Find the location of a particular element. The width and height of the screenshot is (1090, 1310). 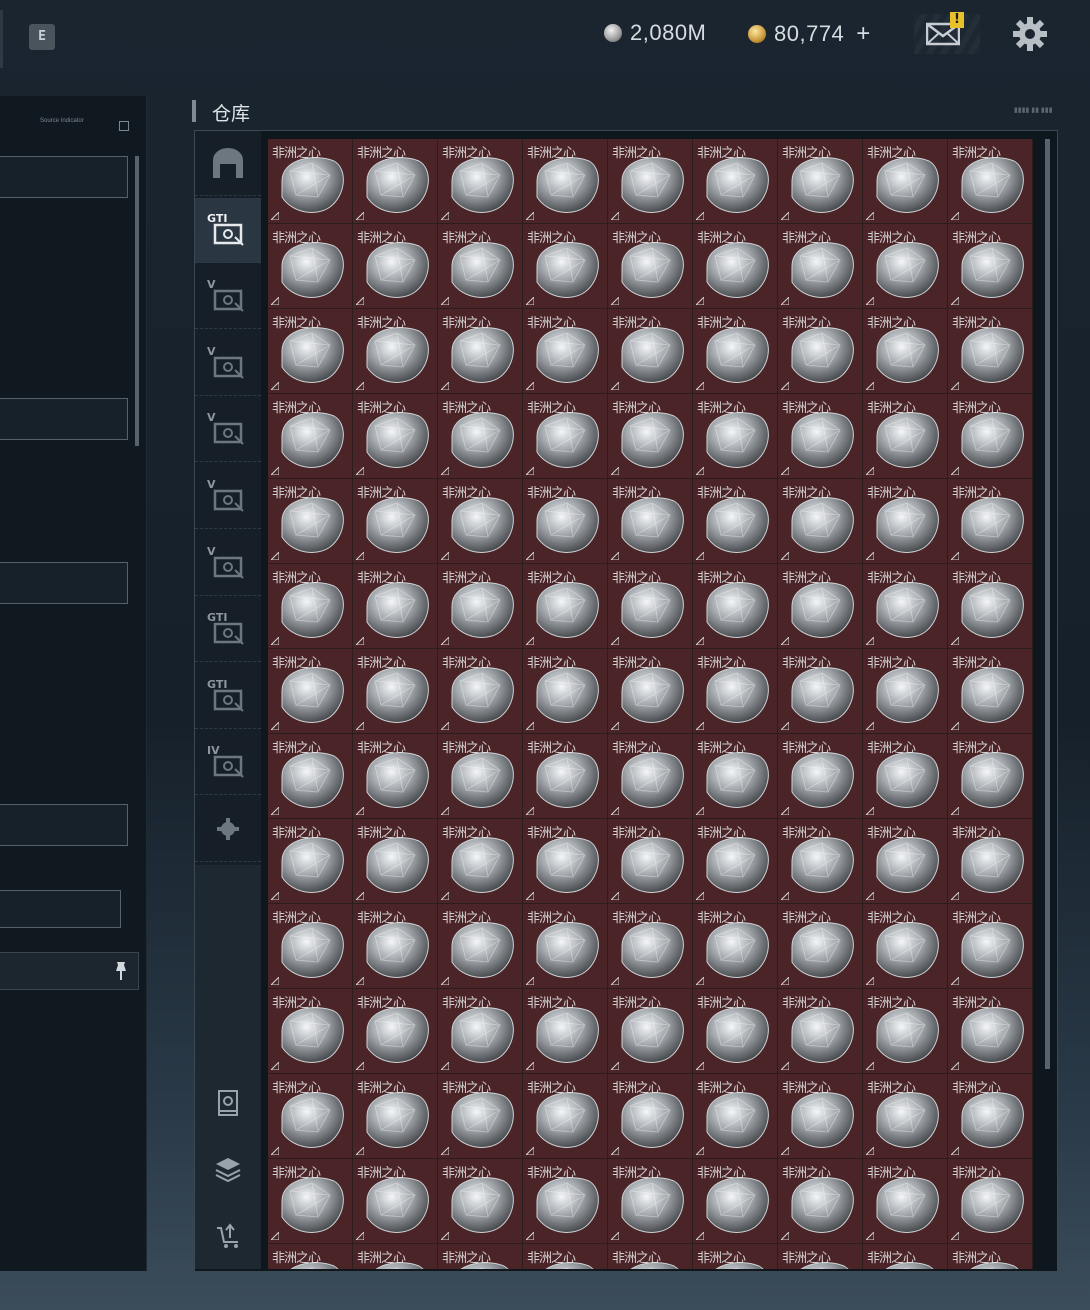

tab-gti-box-8: GTI is located at coordinates (228, 696).